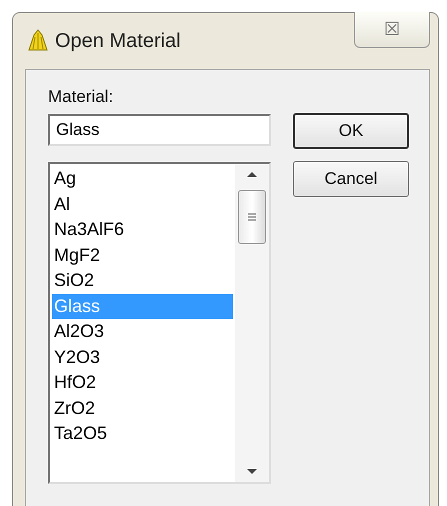 This screenshot has width=447, height=506. What do you see at coordinates (142, 408) in the screenshot?
I see `list-item: ZrO2` at bounding box center [142, 408].